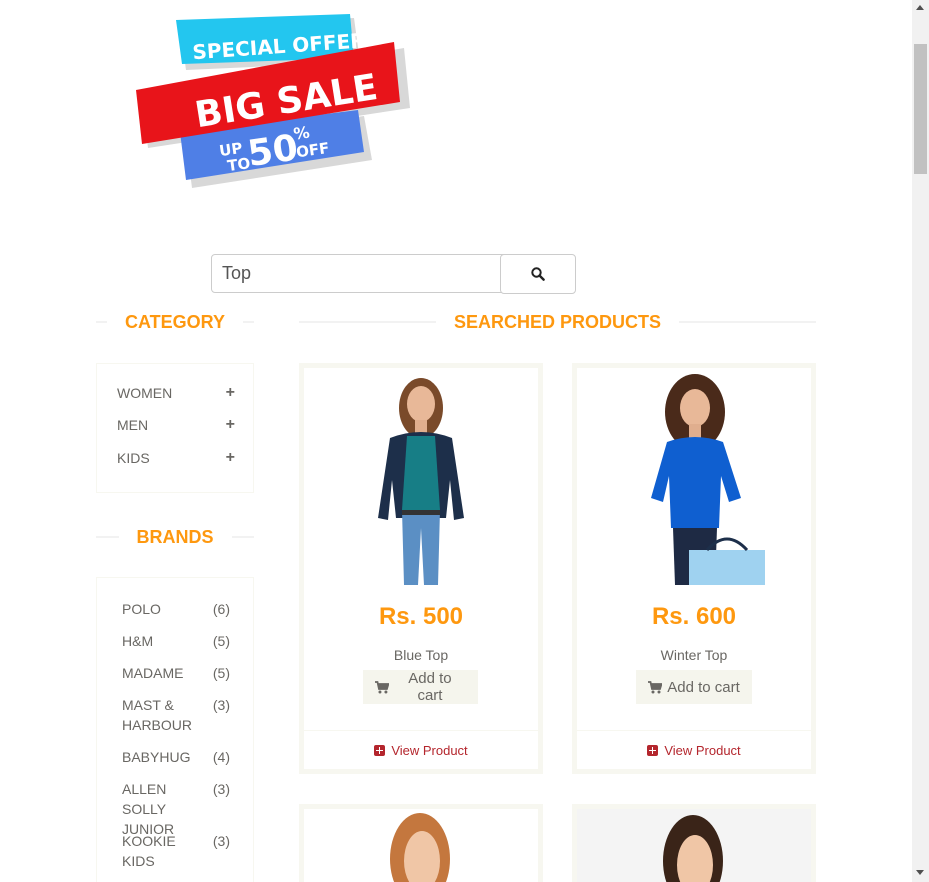  I want to click on searched-products-title: Searched Products, so click(557, 321).